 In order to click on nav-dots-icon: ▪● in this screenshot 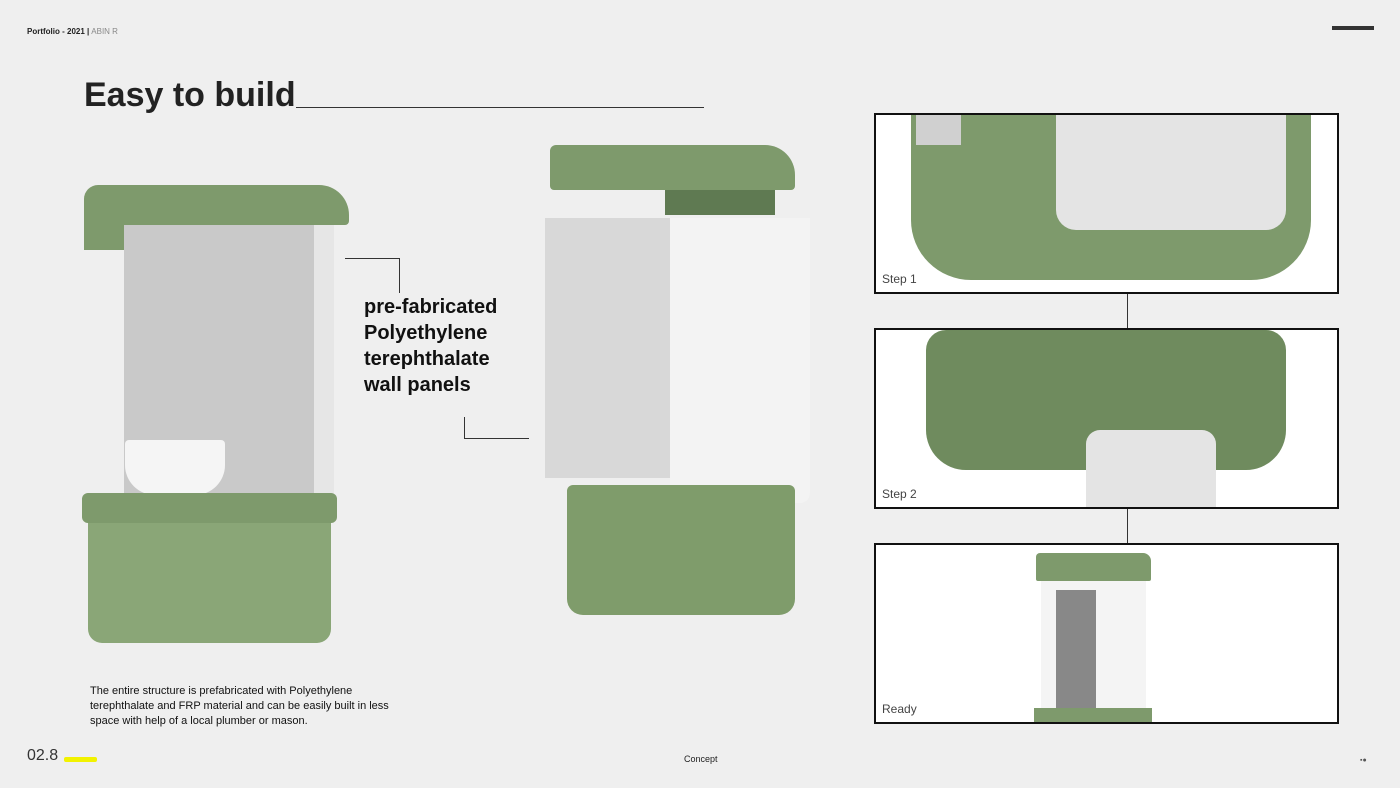, I will do `click(1363, 760)`.